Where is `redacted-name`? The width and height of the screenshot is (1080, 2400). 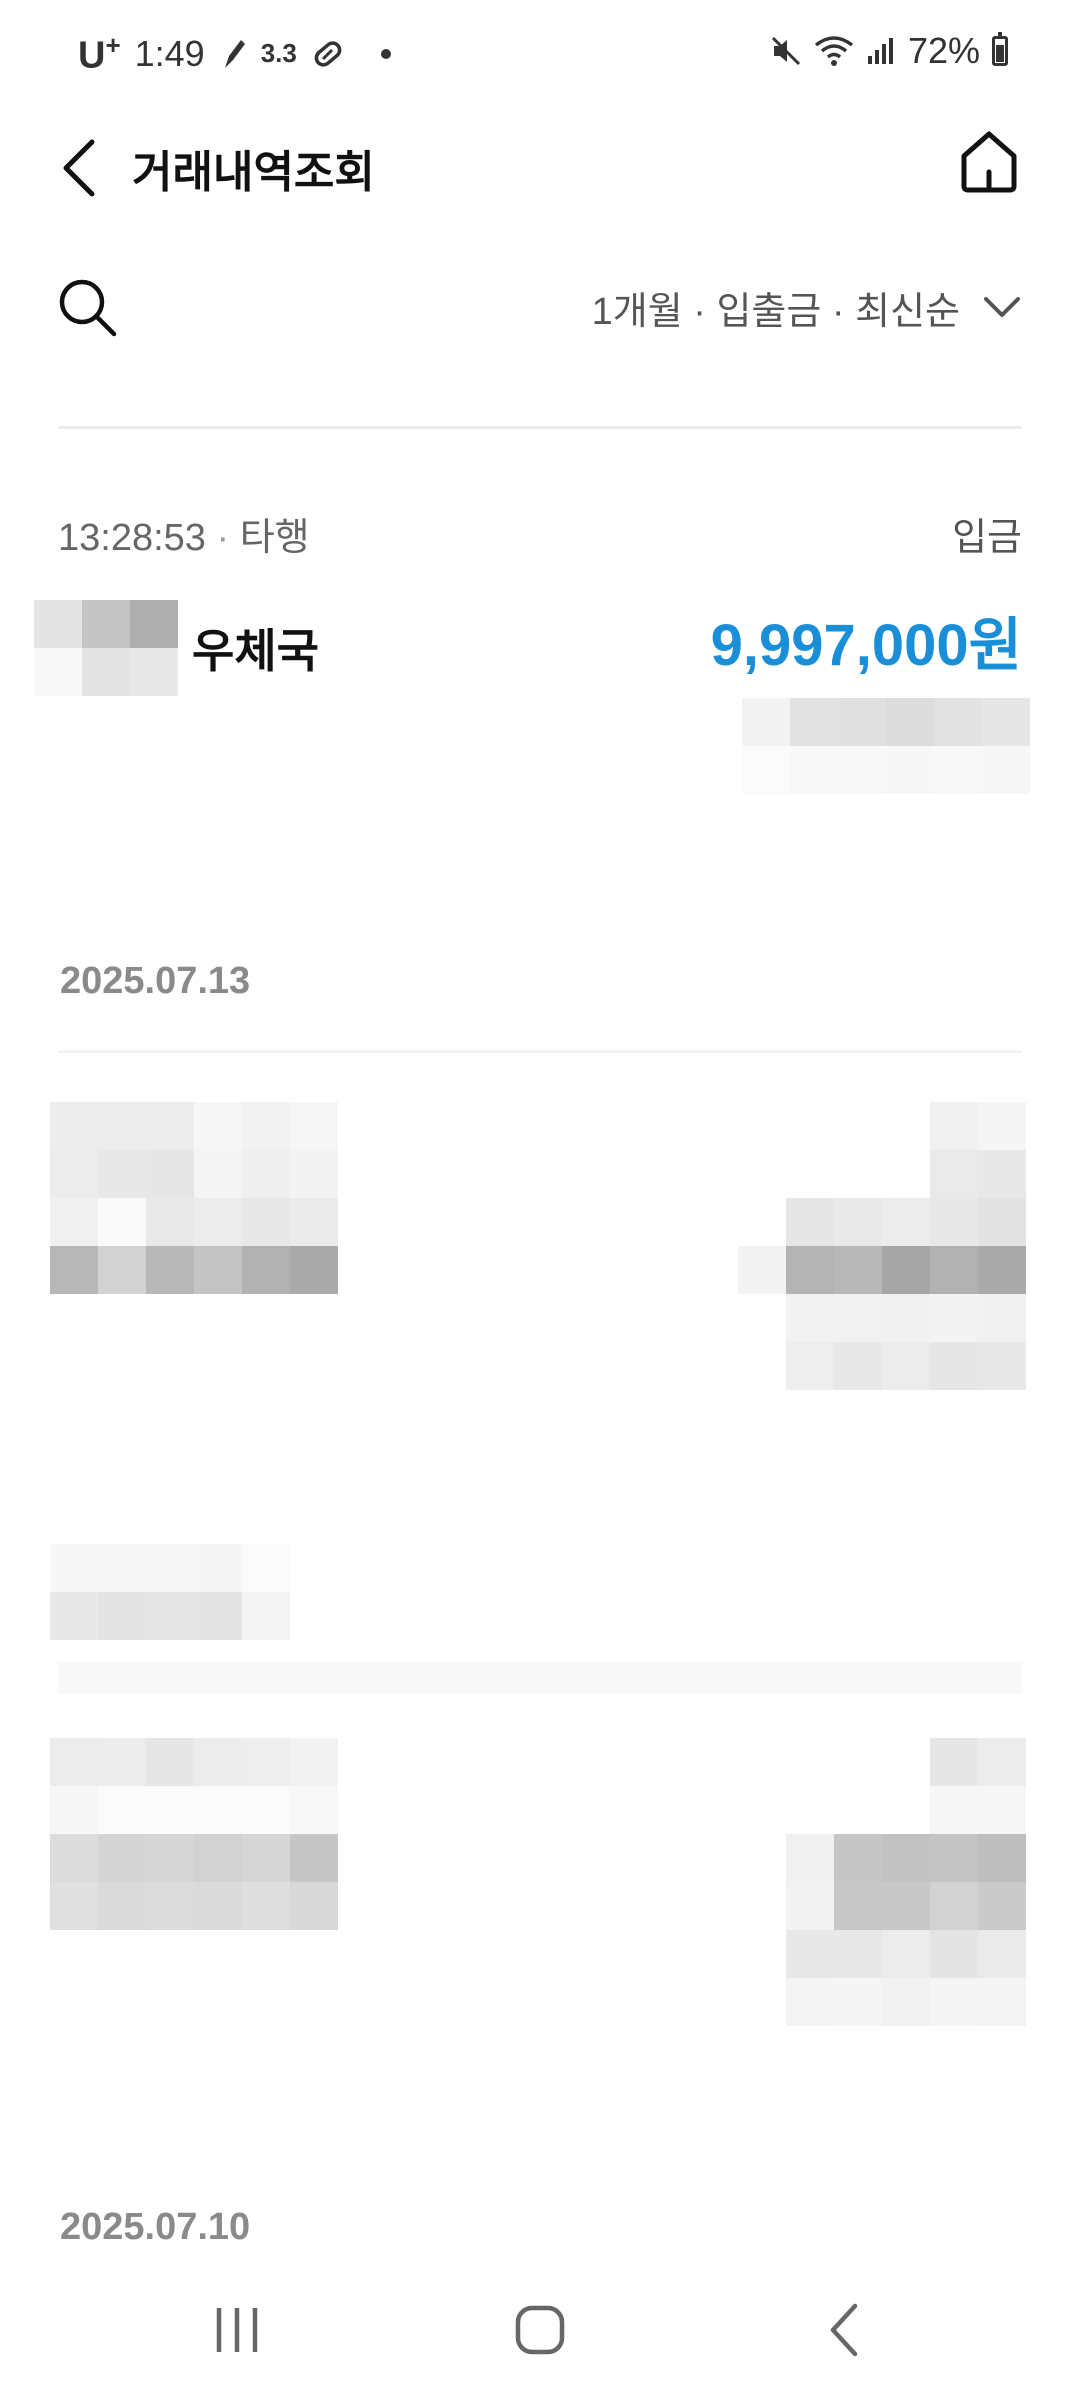
redacted-name is located at coordinates (106, 648).